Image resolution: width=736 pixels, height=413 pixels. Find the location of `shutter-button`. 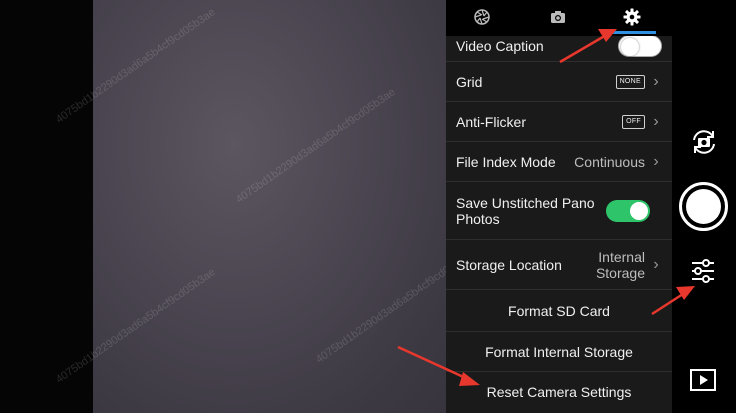

shutter-button is located at coordinates (703, 206).